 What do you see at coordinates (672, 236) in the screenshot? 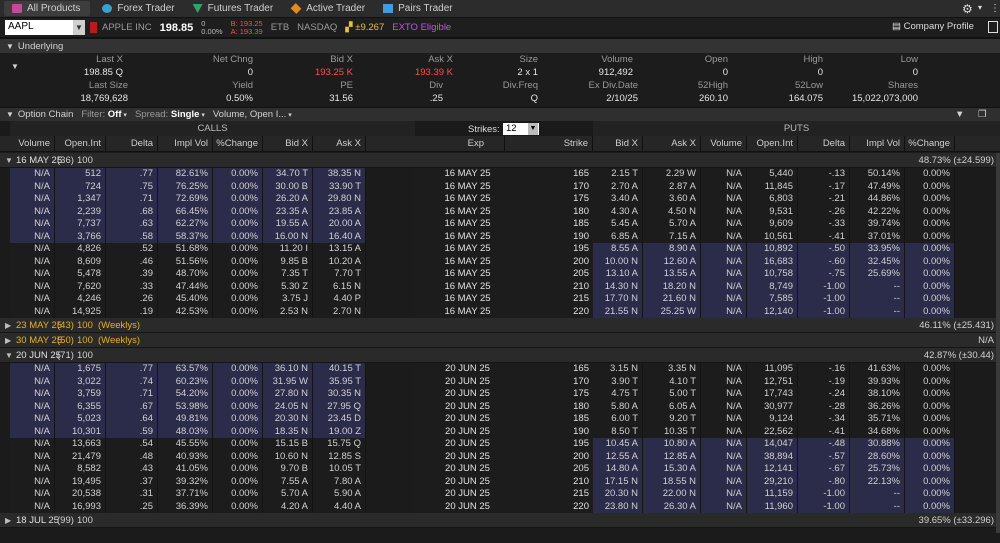
I see `put-cell: 7.15 A` at bounding box center [672, 236].